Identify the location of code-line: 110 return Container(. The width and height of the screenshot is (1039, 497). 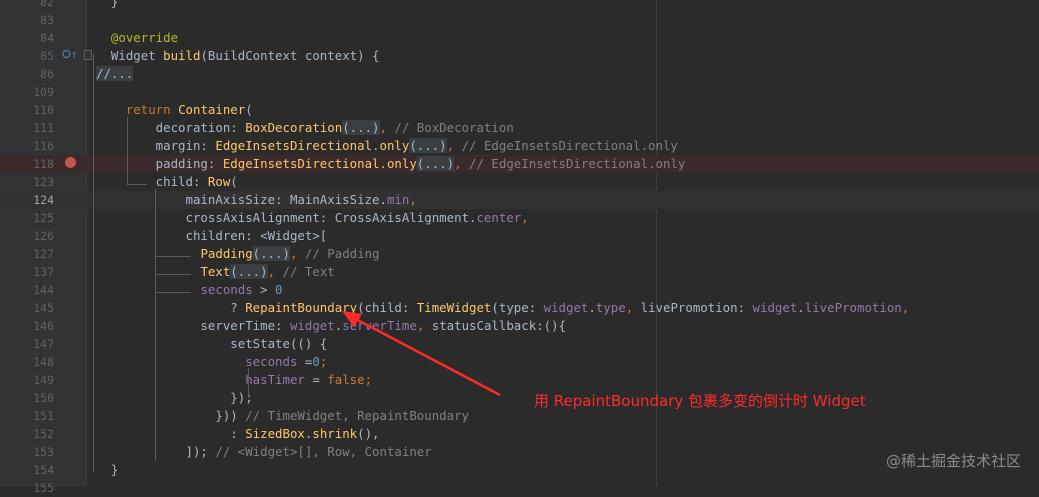
(519, 110).